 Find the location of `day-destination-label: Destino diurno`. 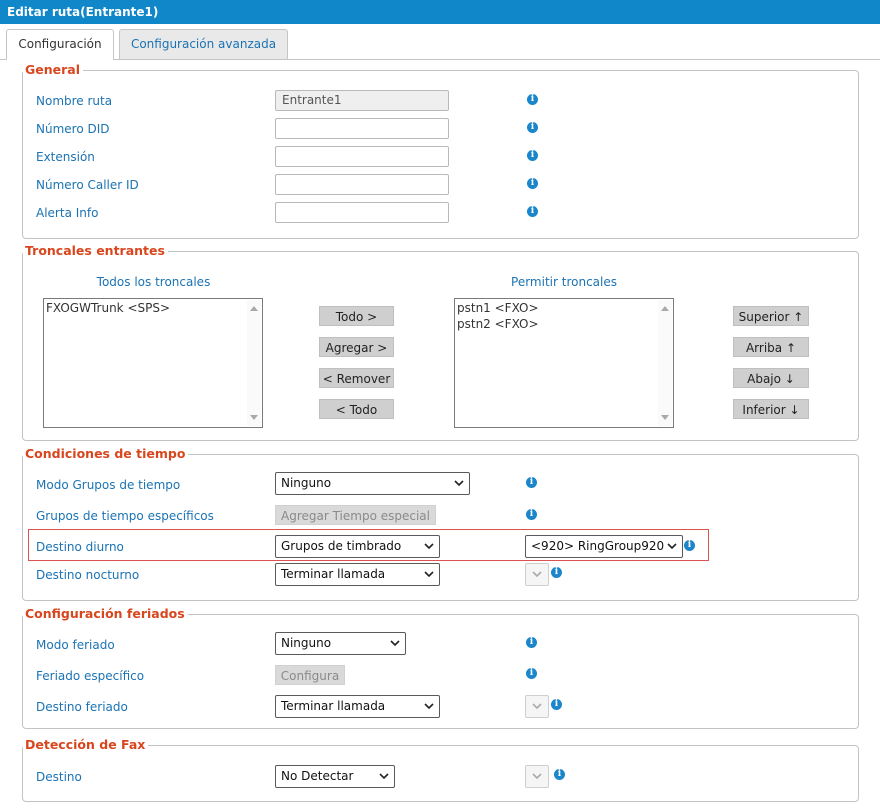

day-destination-label: Destino diurno is located at coordinates (80, 547).